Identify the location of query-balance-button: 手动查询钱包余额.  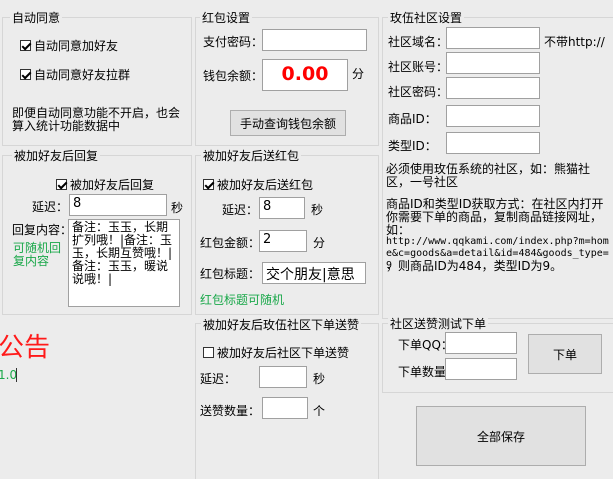
(288, 123).